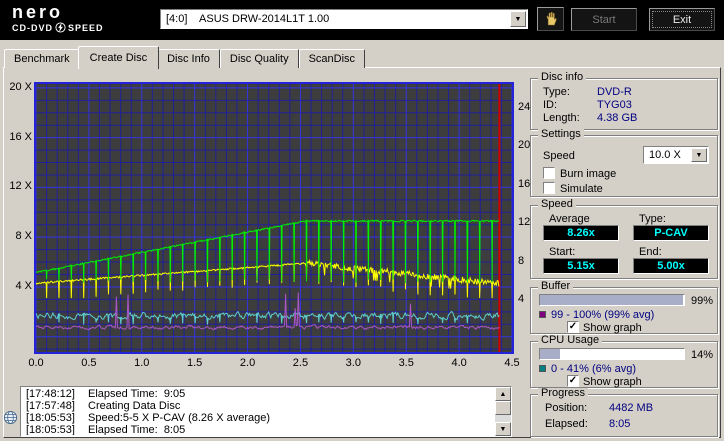 Image resolution: width=724 pixels, height=441 pixels. What do you see at coordinates (142, 363) in the screenshot?
I see `x-axis-tick: 1.0` at bounding box center [142, 363].